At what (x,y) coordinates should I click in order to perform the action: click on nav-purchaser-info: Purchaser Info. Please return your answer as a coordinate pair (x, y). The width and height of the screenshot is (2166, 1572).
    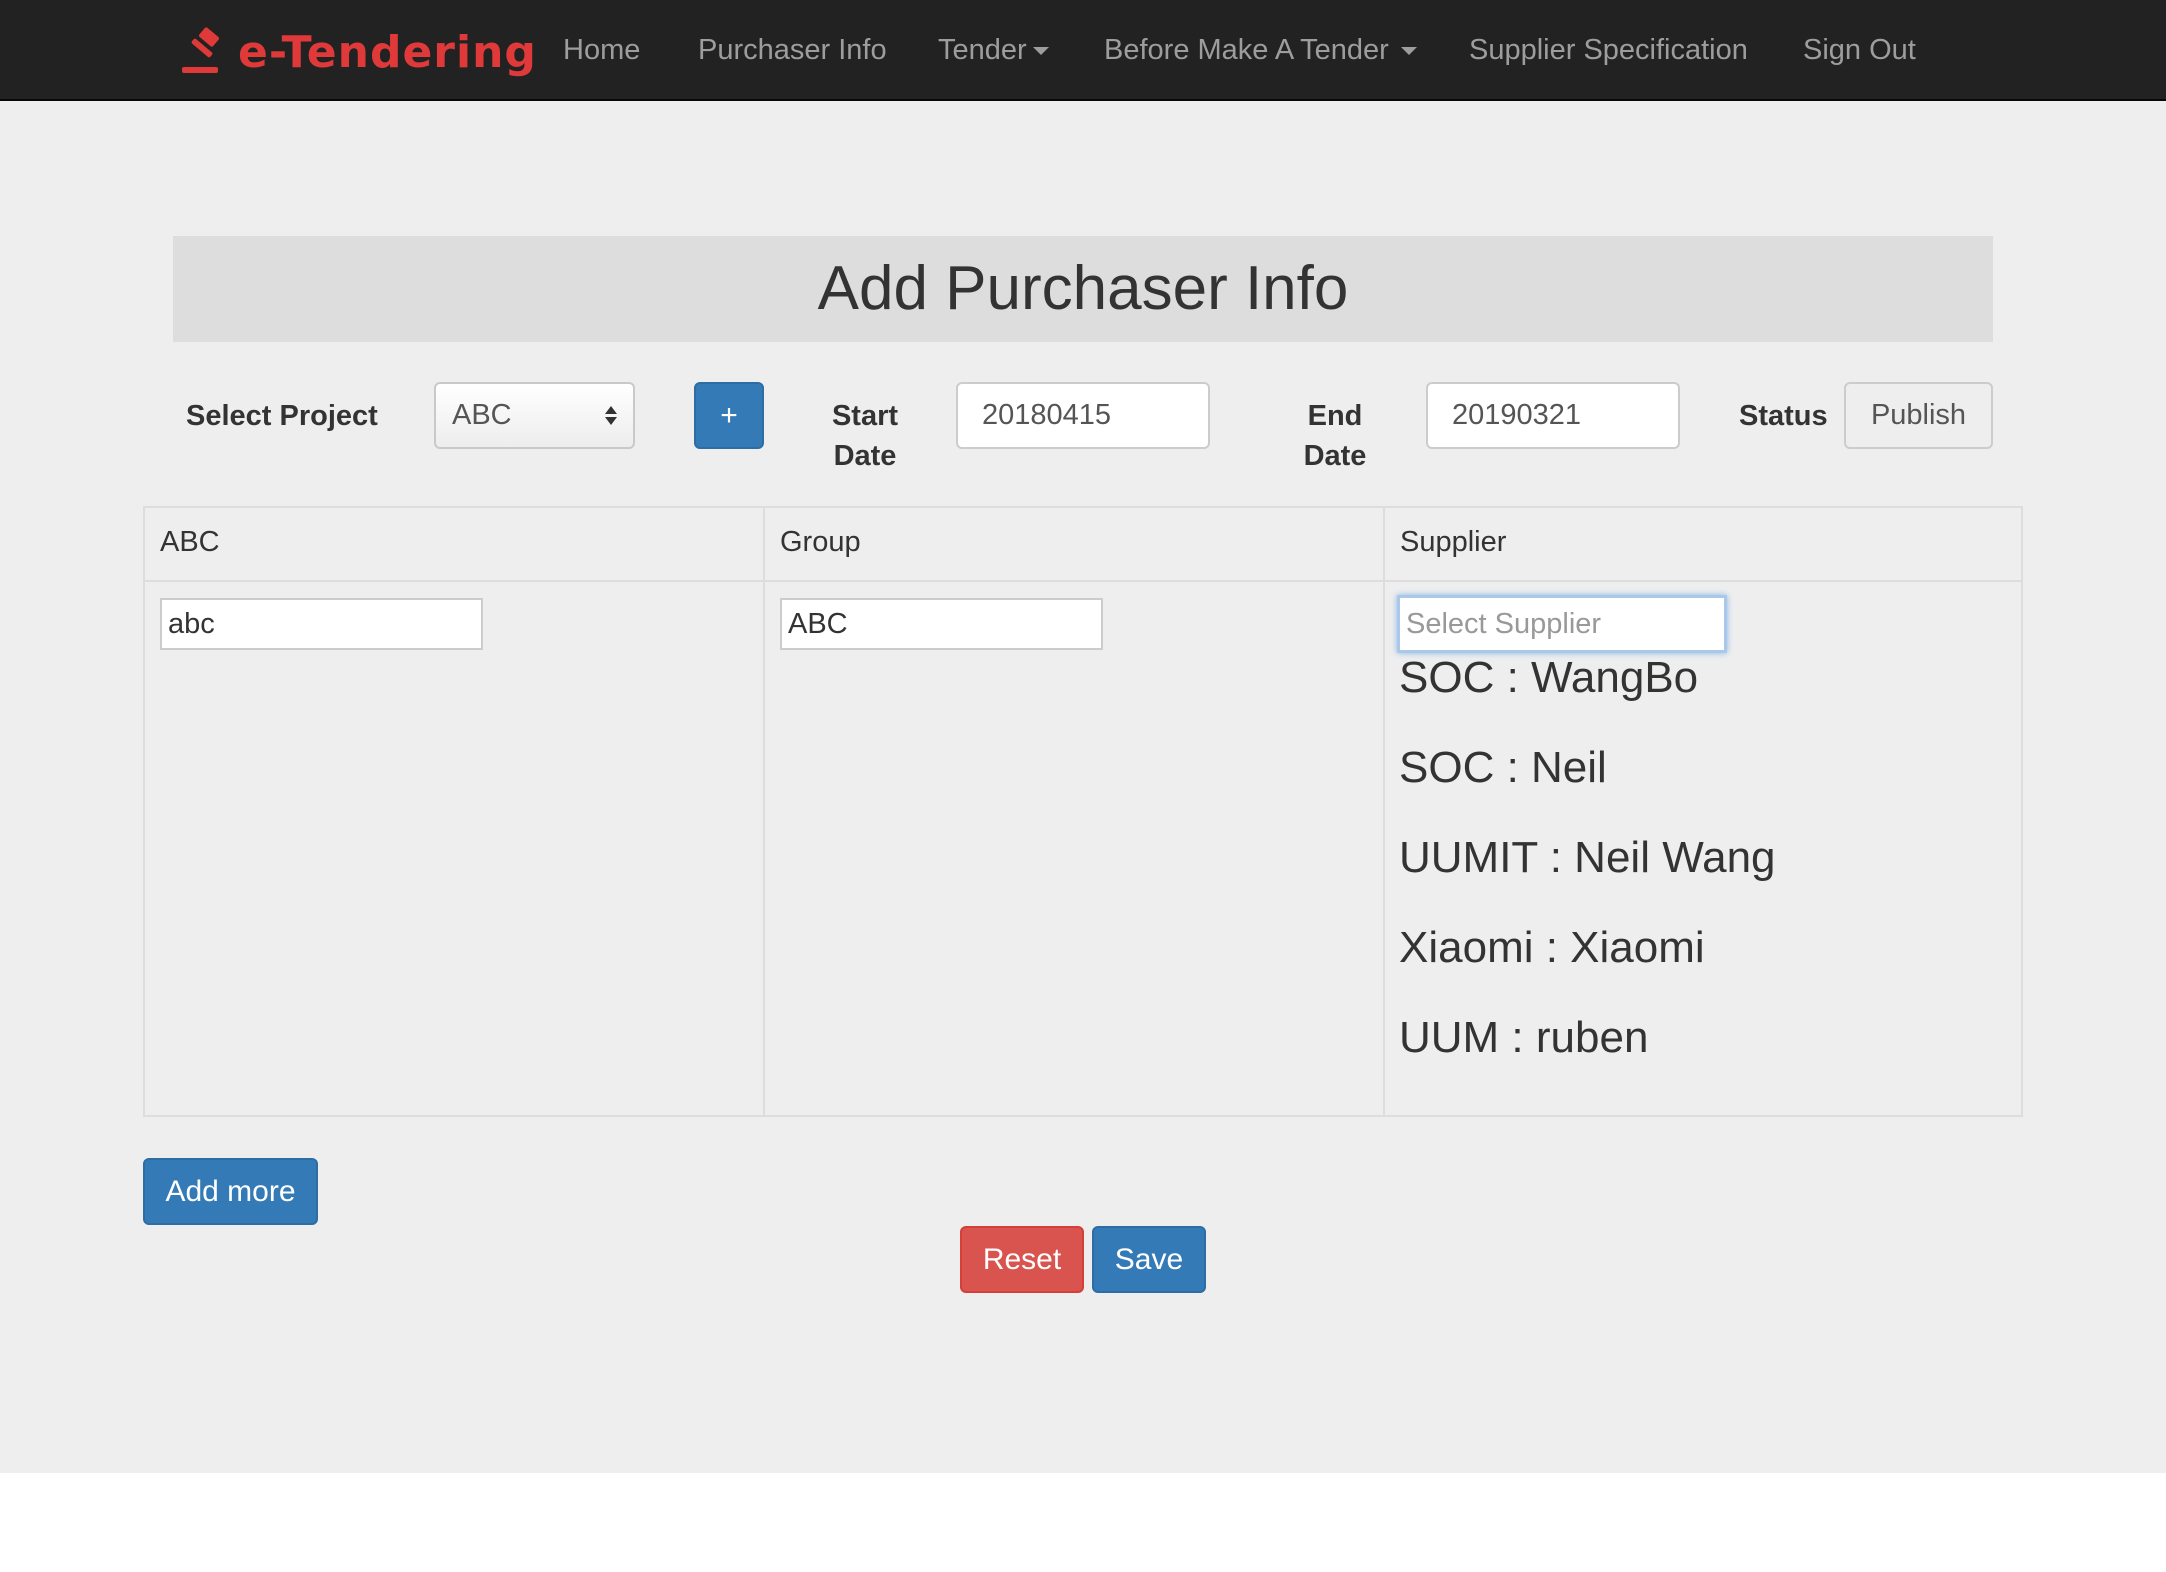
    Looking at the image, I should click on (792, 50).